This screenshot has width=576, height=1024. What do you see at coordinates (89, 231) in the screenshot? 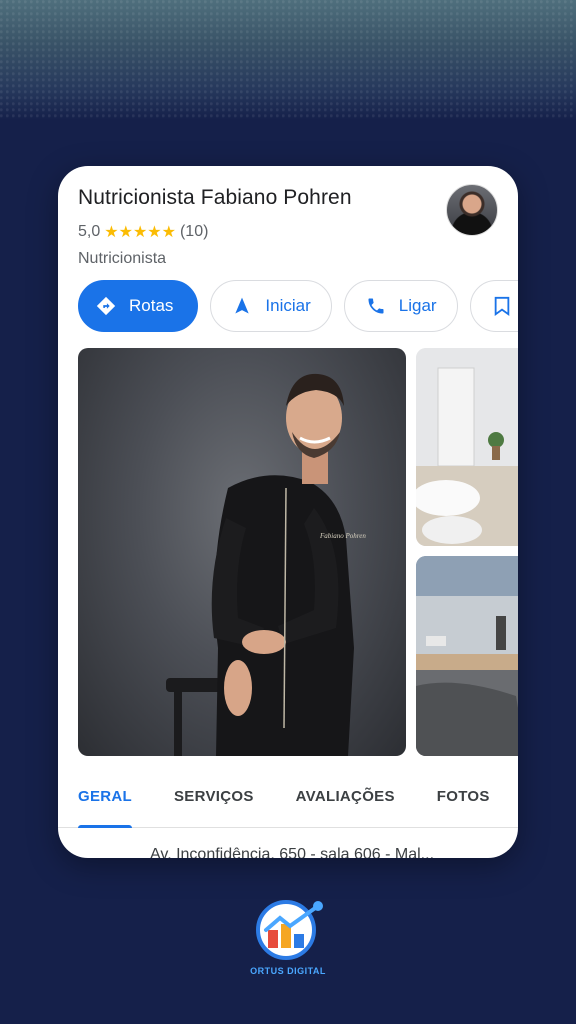
I see `rating-value: 5,0` at bounding box center [89, 231].